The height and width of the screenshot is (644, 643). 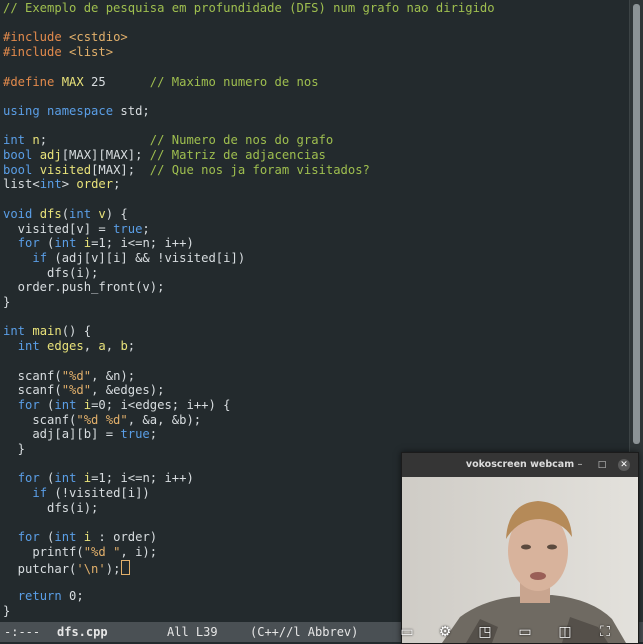 What do you see at coordinates (624, 465) in the screenshot?
I see `close-icon: ✕` at bounding box center [624, 465].